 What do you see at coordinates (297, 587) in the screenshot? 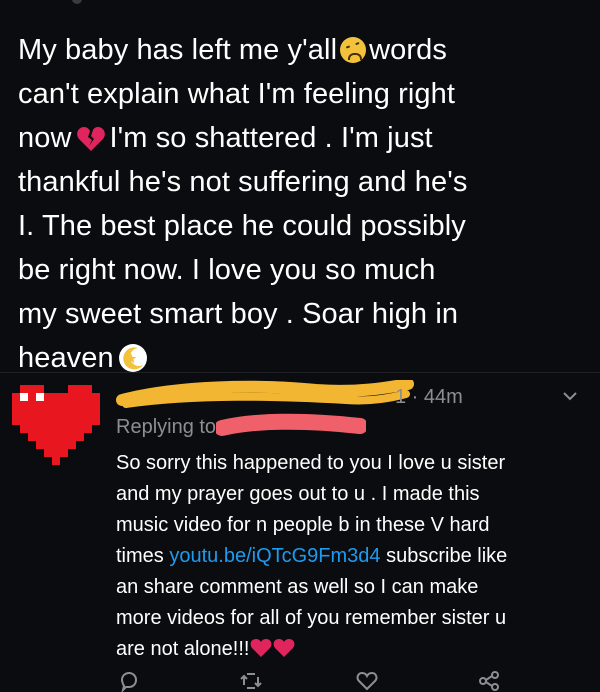
I see `reply-line: an share comment as well so I can make` at bounding box center [297, 587].